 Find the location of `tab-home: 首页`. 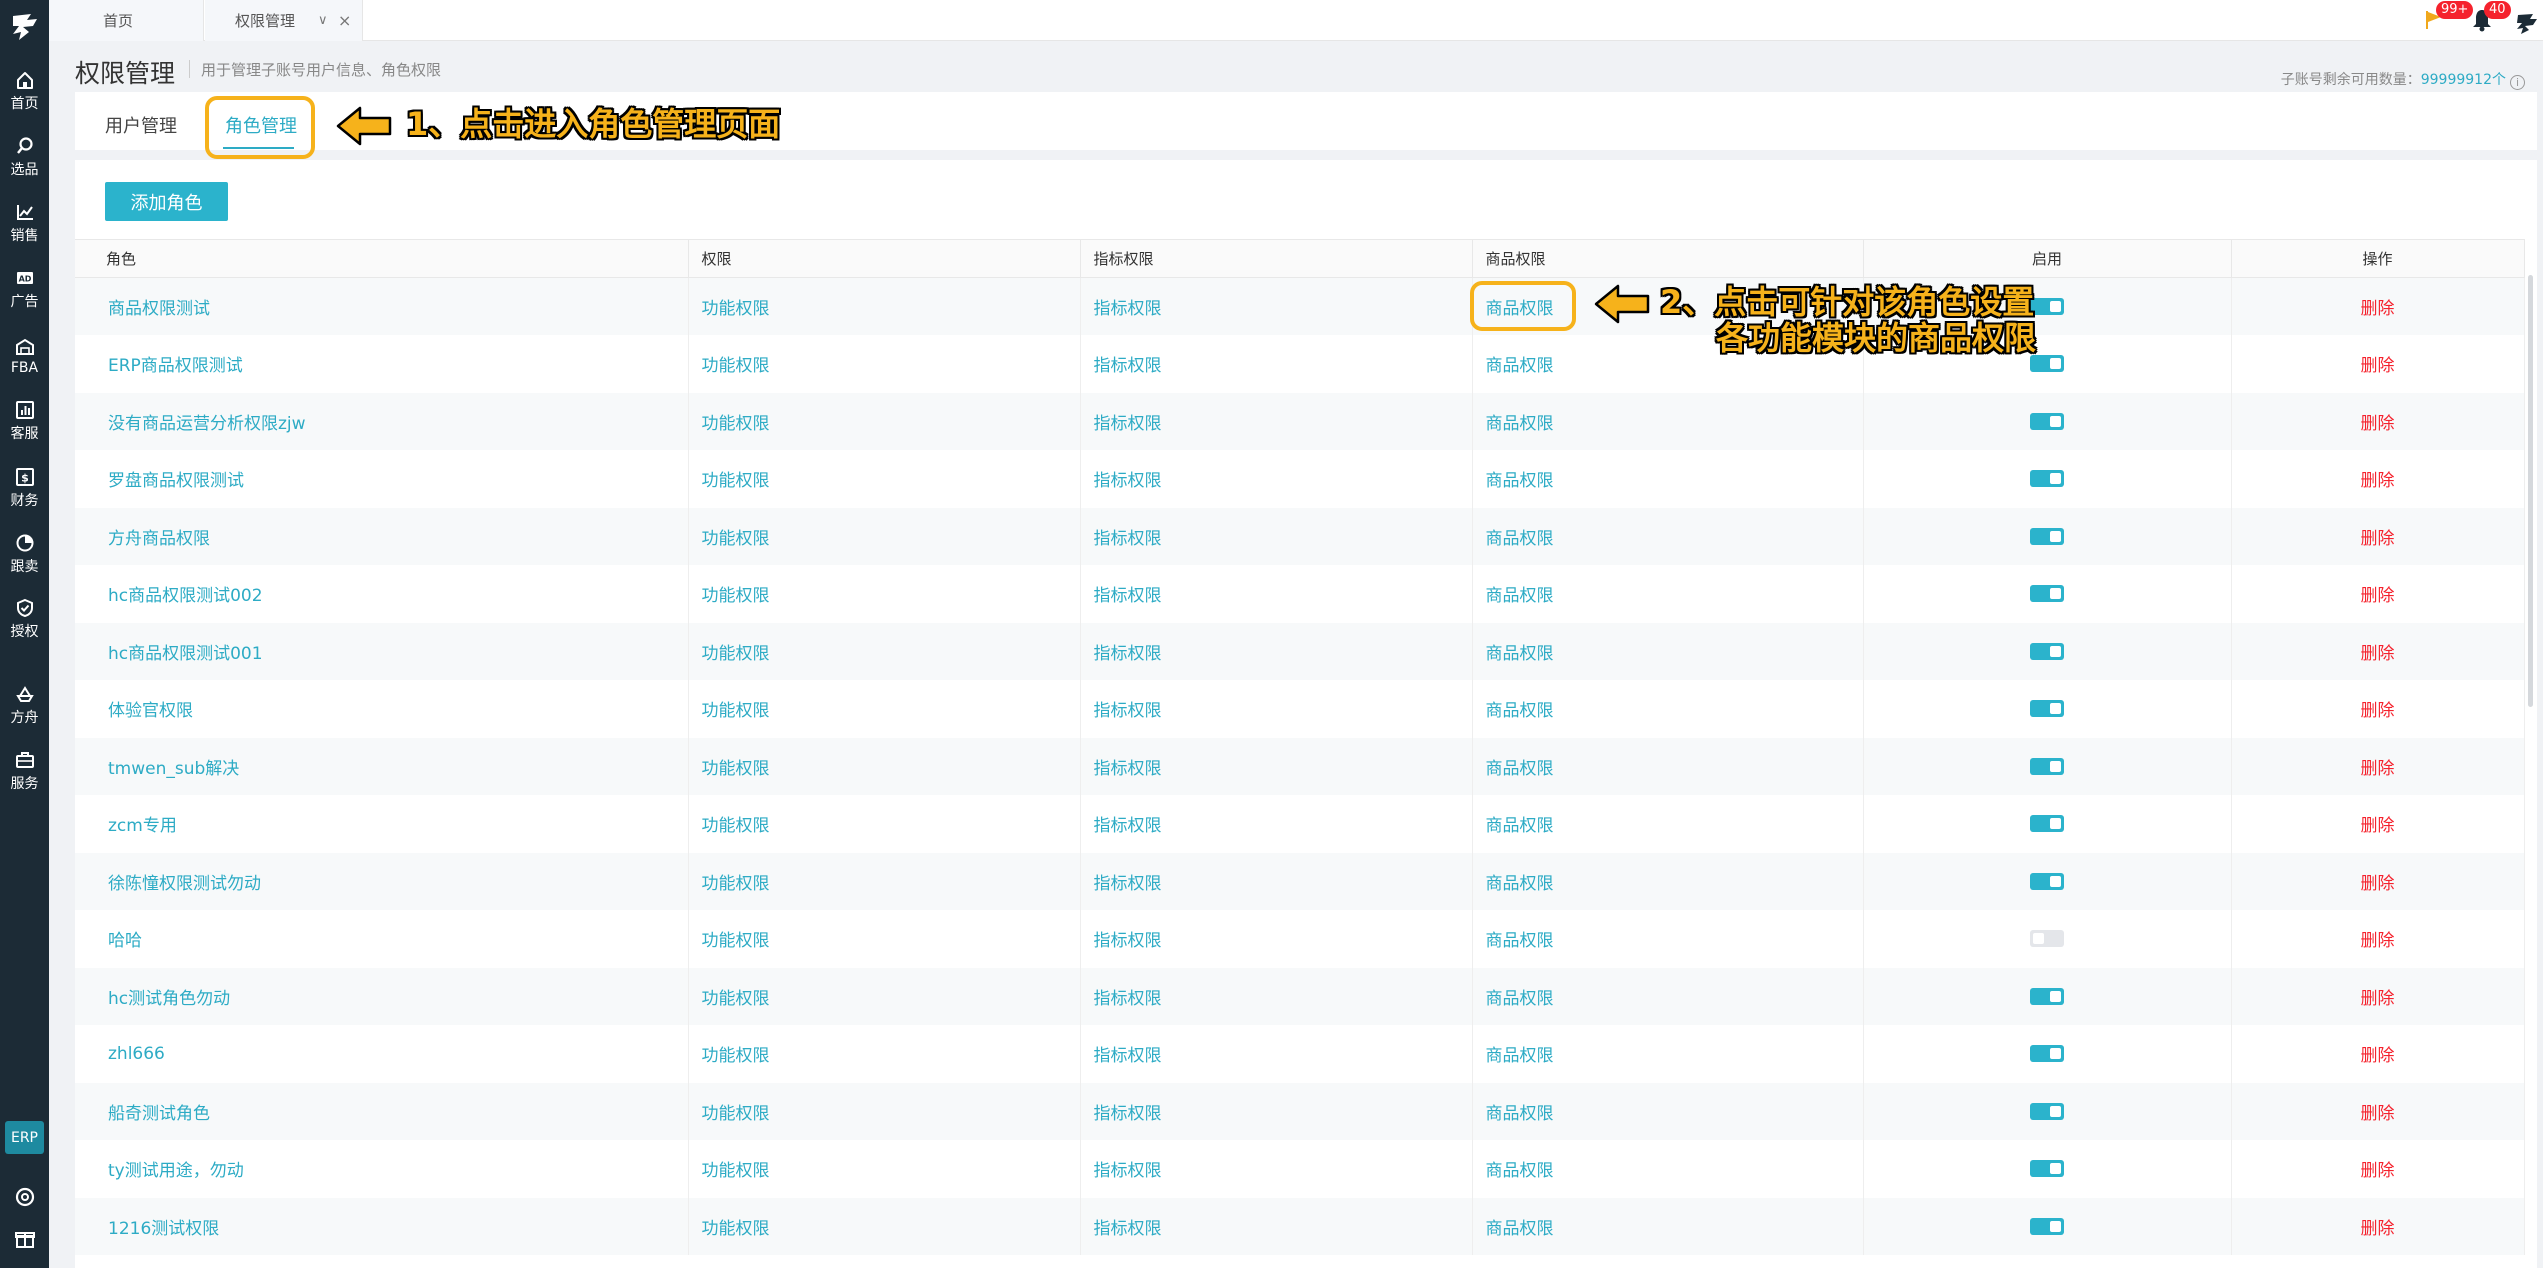

tab-home: 首页 is located at coordinates (126, 20).